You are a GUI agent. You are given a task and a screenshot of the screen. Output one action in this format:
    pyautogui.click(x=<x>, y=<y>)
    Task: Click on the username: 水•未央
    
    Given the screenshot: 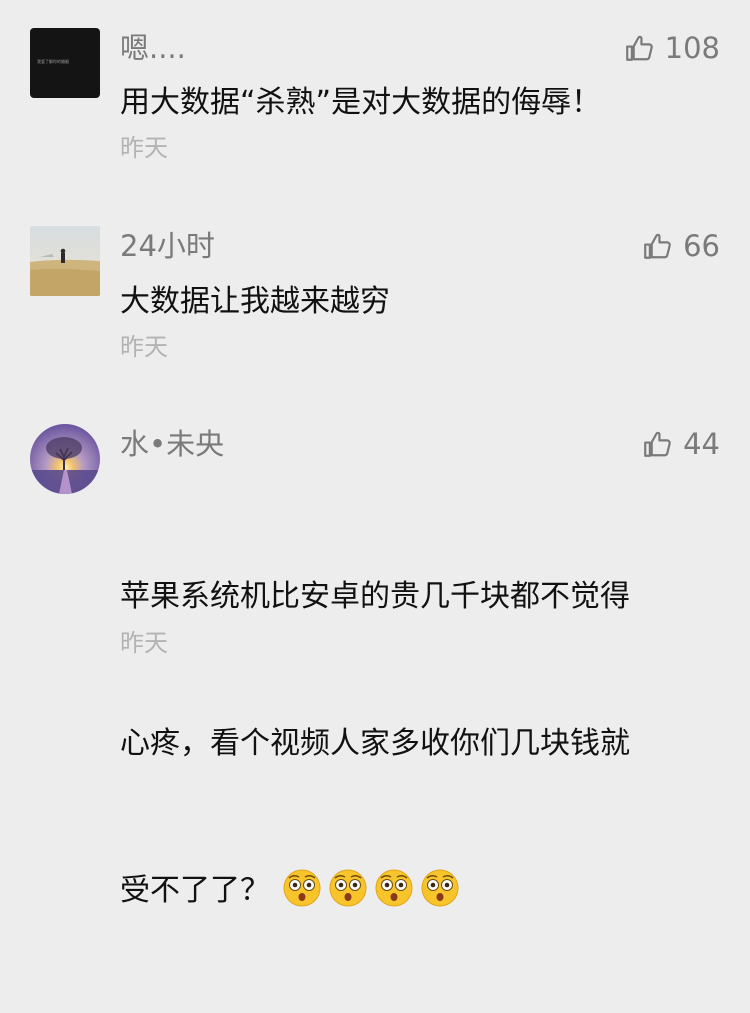 What is the action you would take?
    pyautogui.click(x=172, y=444)
    